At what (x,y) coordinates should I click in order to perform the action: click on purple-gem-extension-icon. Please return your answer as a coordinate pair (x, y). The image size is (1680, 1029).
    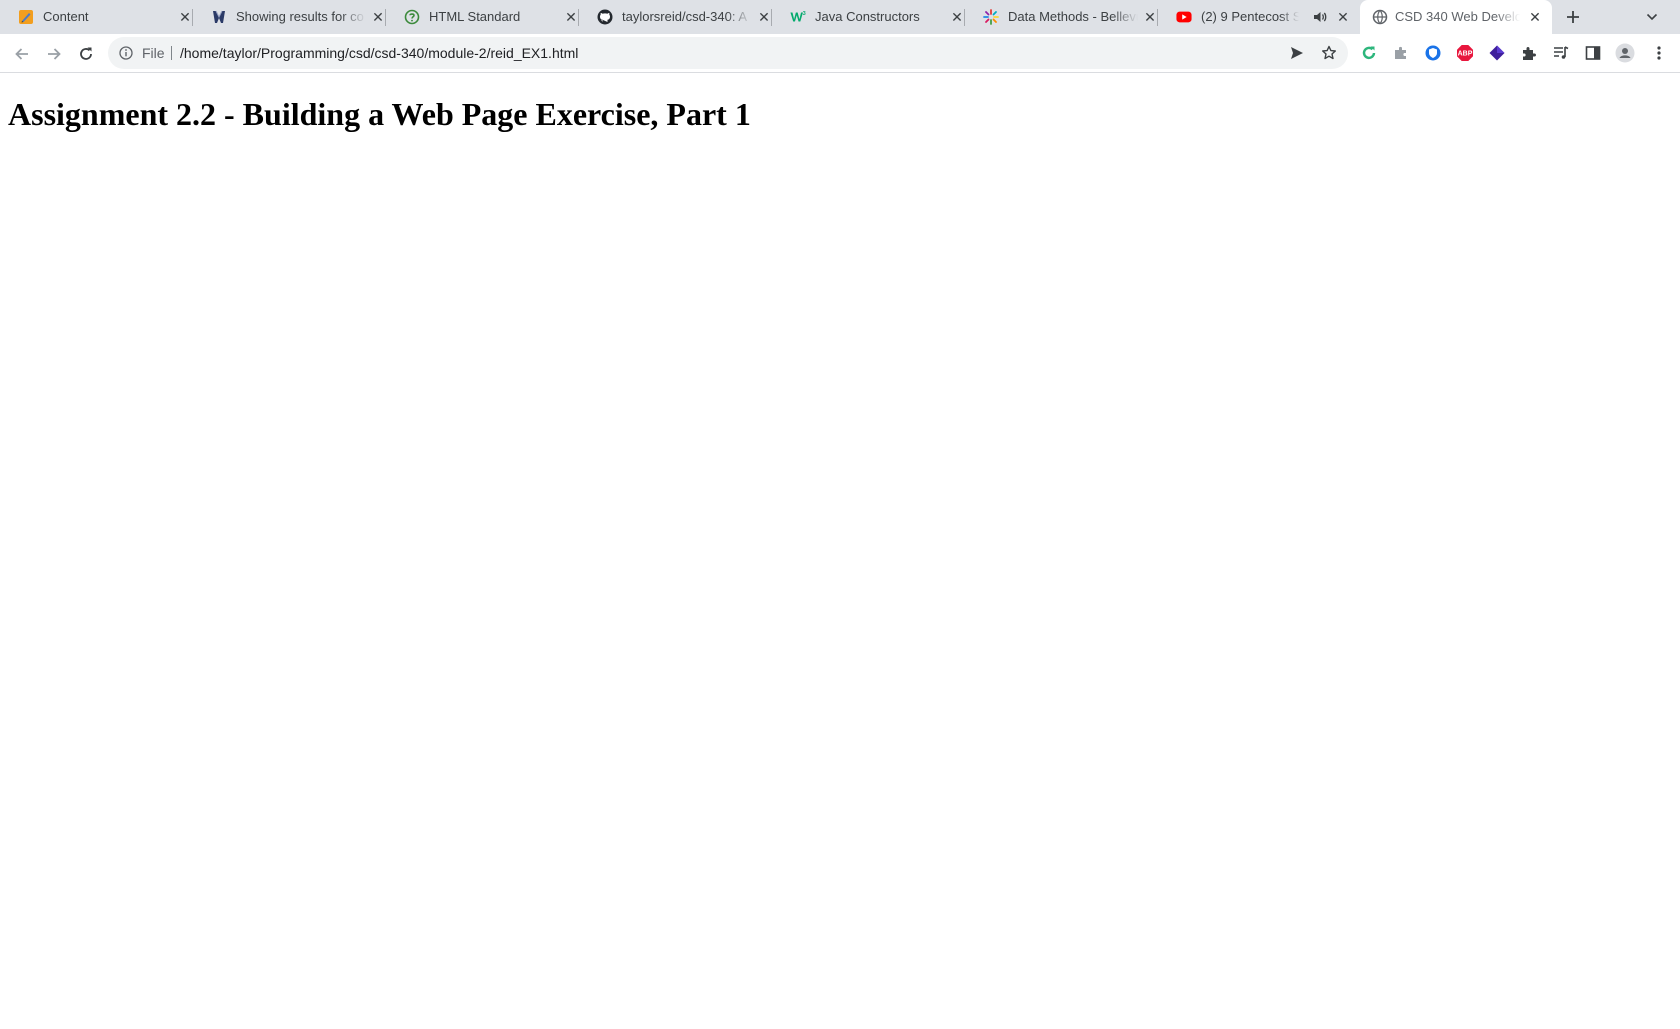
    Looking at the image, I should click on (1497, 53).